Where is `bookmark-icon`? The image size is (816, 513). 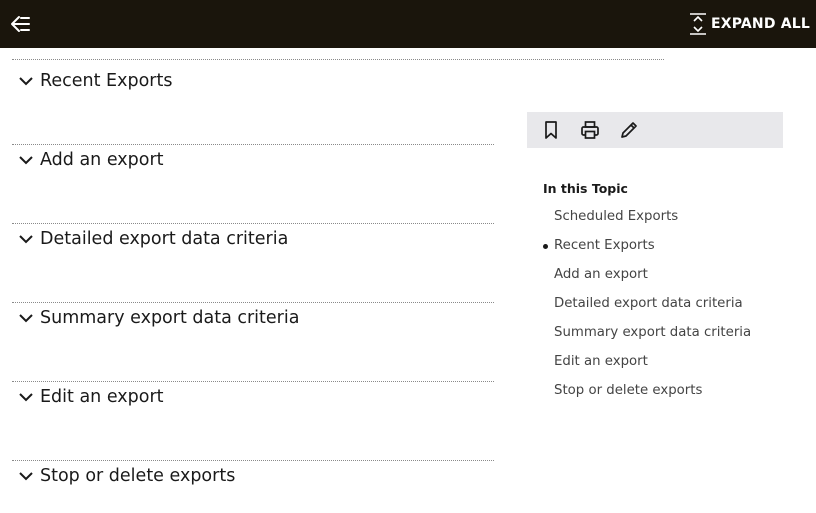 bookmark-icon is located at coordinates (551, 130).